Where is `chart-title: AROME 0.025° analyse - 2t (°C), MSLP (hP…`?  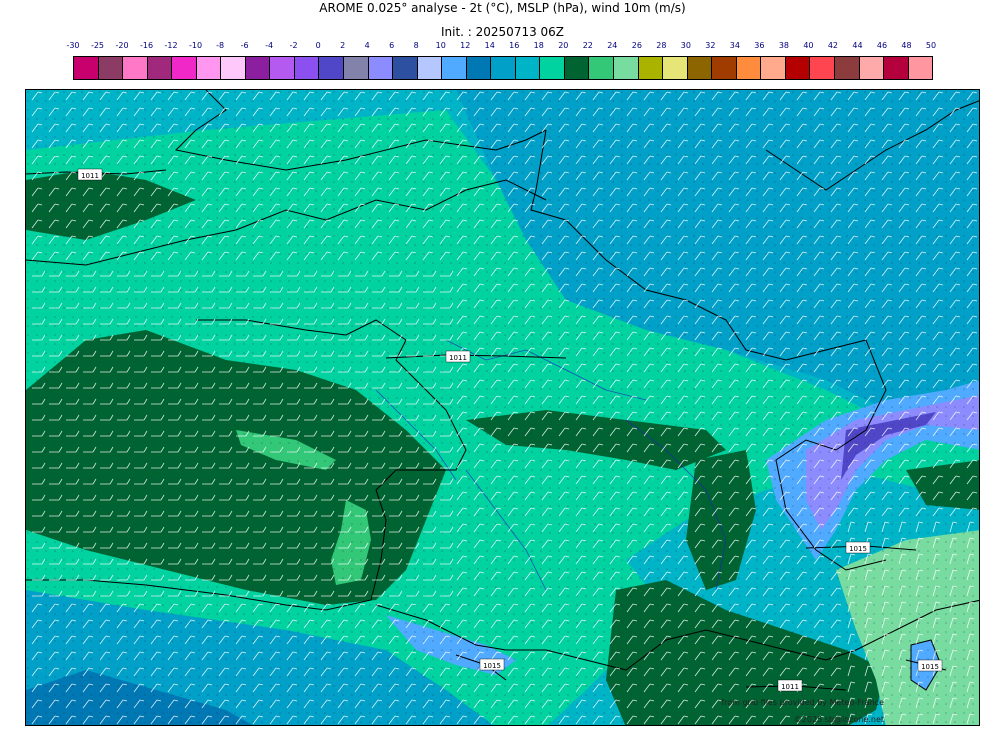
chart-title: AROME 0.025° analyse - 2t (°C), MSLP (hP… is located at coordinates (502, 8).